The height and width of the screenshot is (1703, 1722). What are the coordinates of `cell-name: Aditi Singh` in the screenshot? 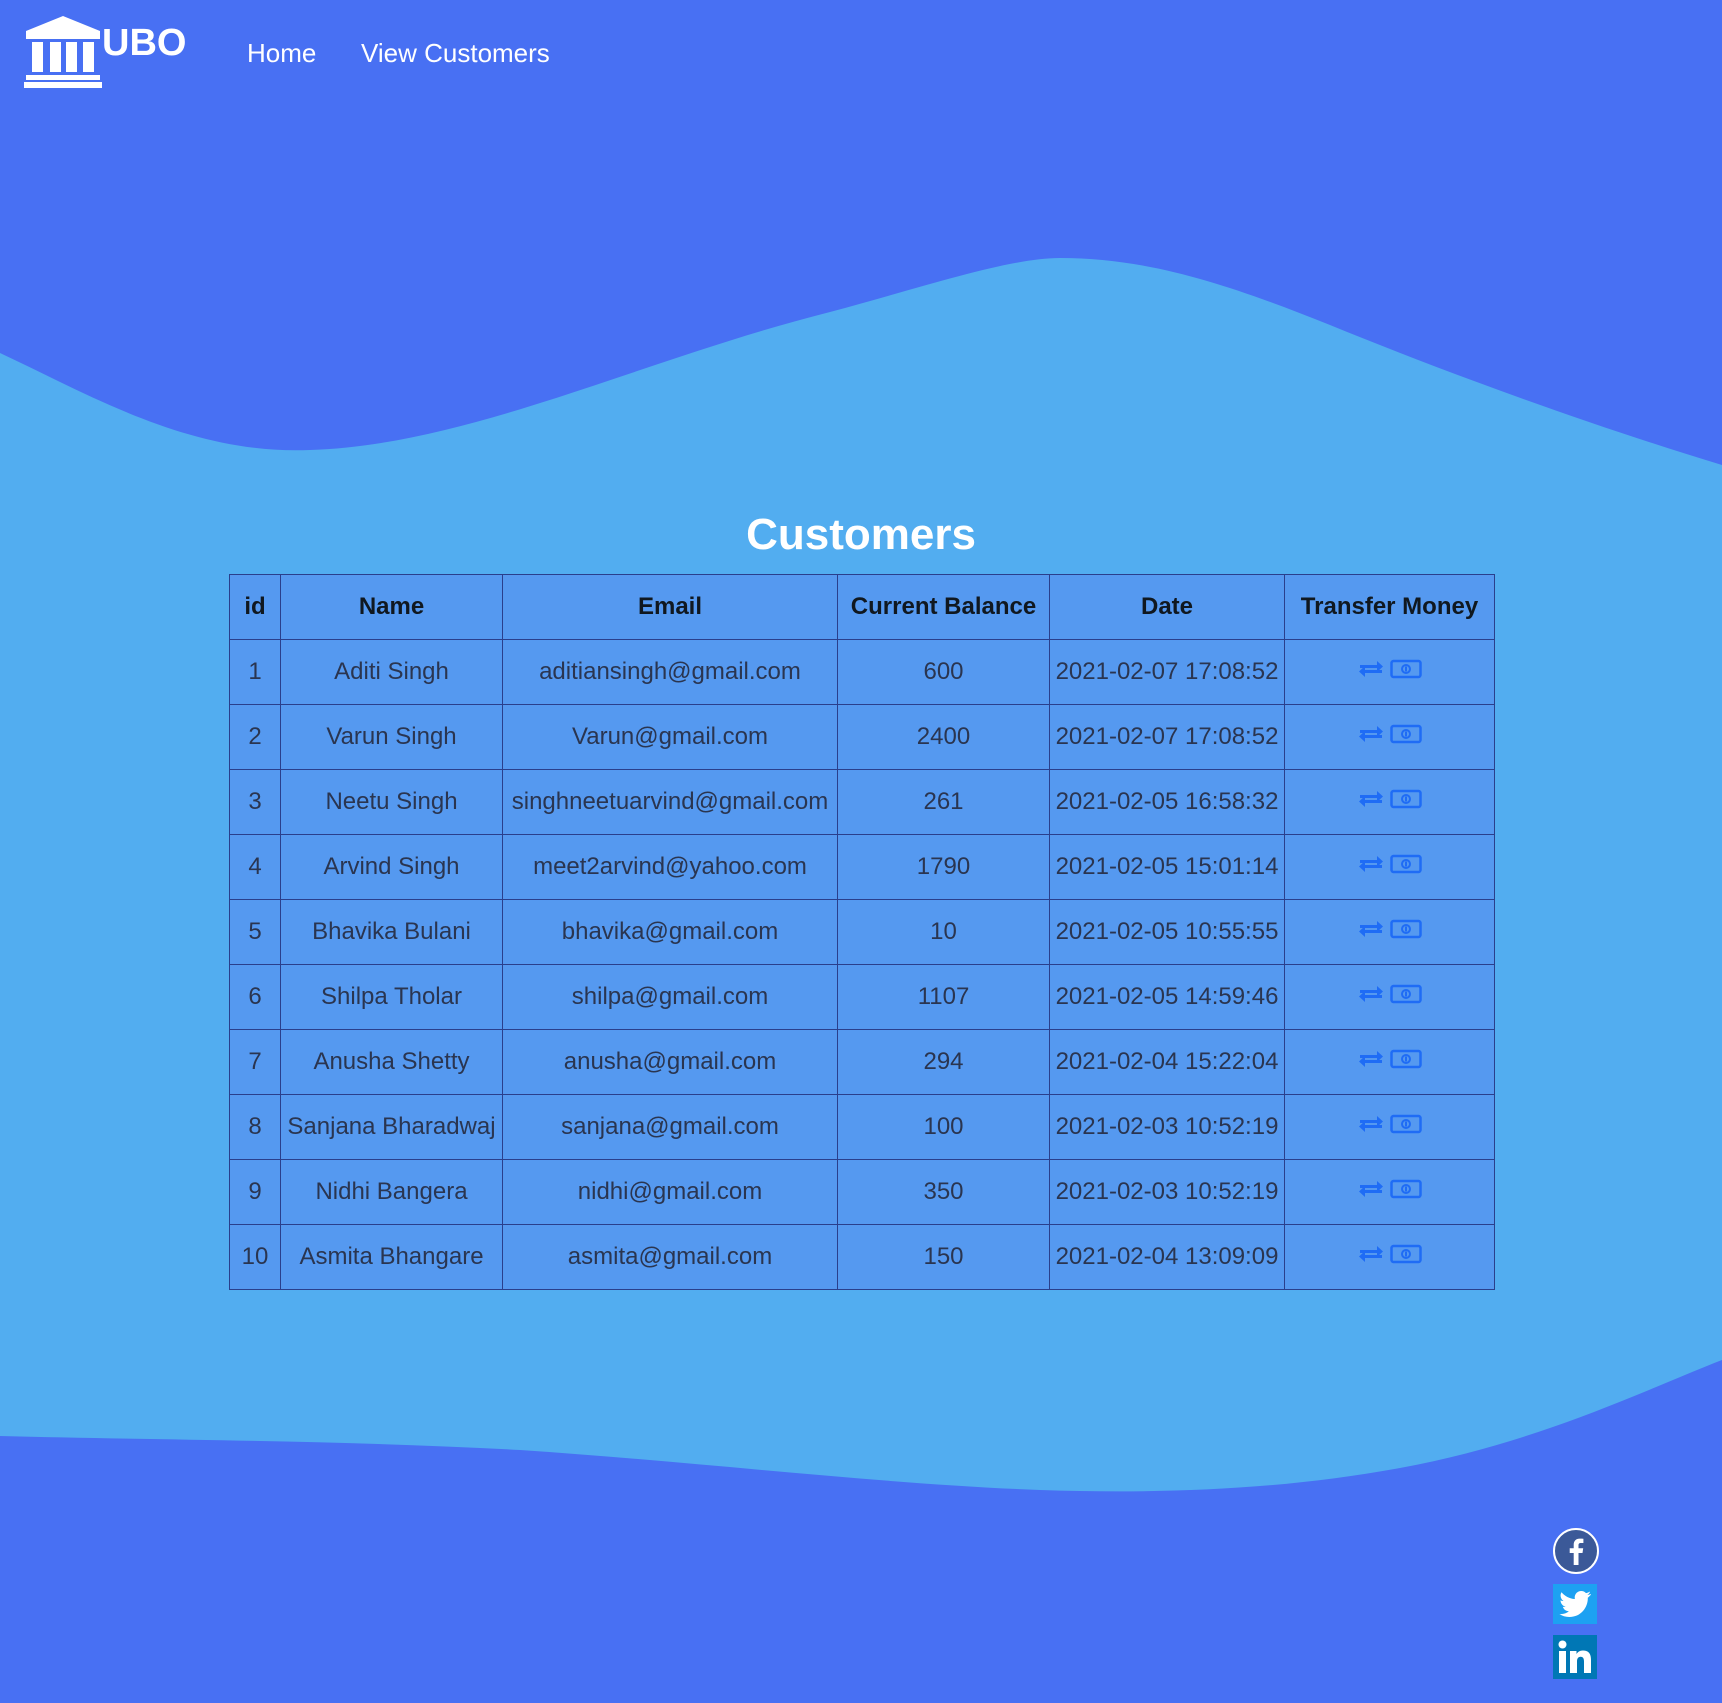 It's located at (391, 672).